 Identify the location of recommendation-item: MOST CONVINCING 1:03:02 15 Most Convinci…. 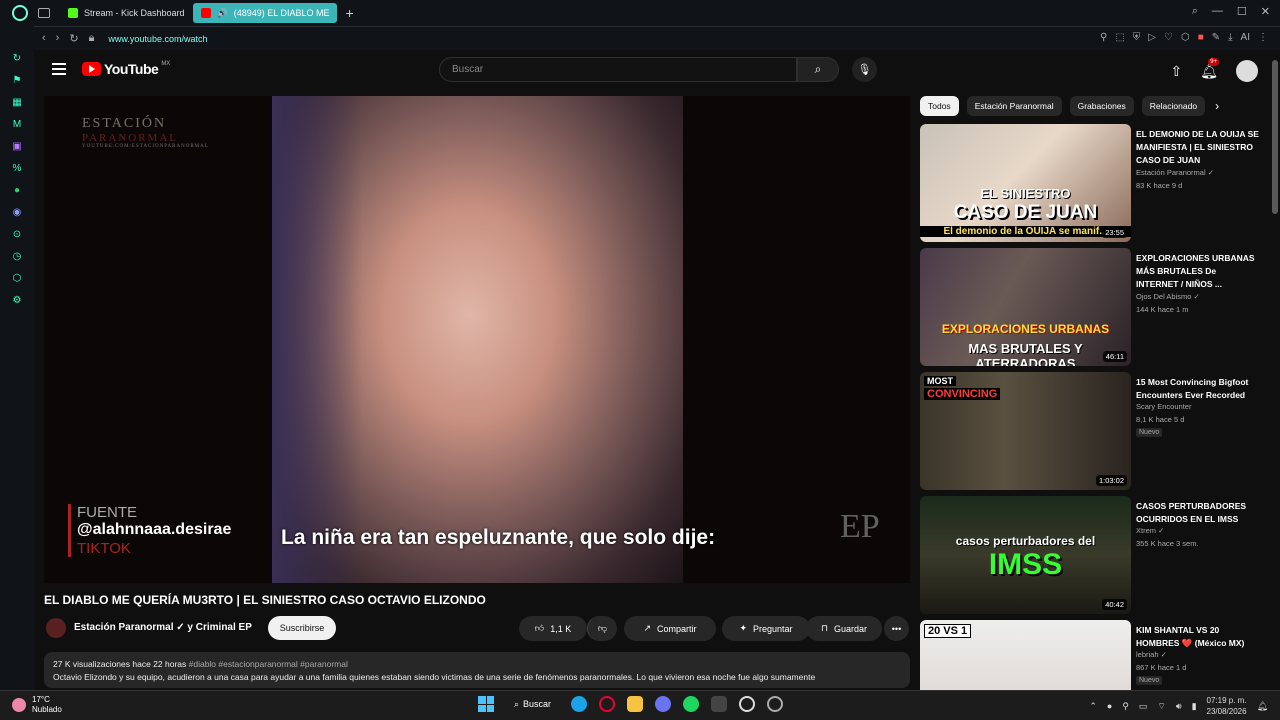
(1091, 431).